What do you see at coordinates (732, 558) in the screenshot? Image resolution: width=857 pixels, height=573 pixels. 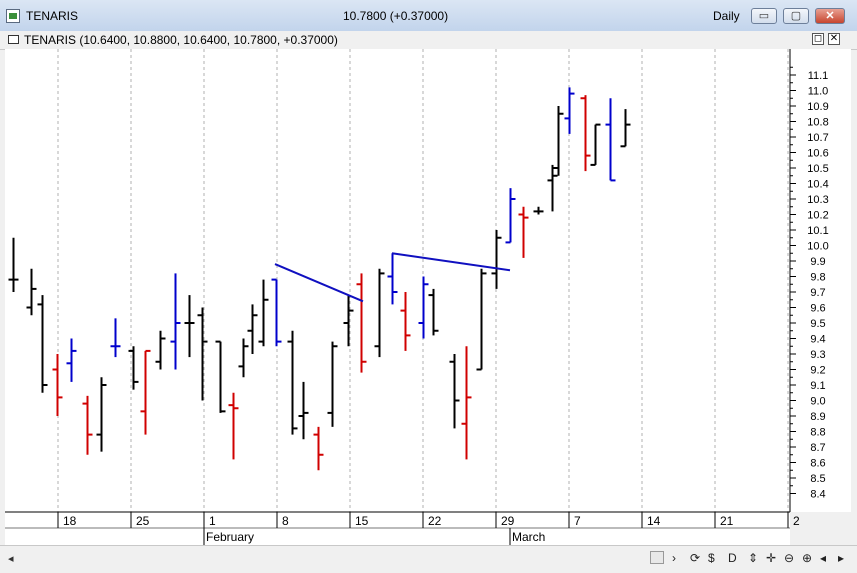 I see `tool-d-icon: D` at bounding box center [732, 558].